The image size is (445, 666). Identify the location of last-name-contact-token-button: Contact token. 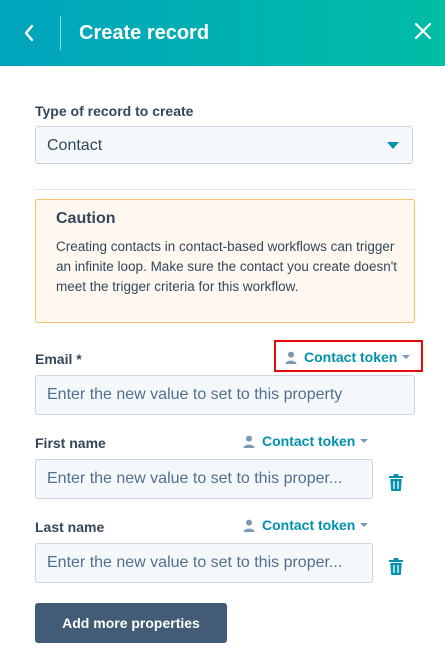
(306, 525).